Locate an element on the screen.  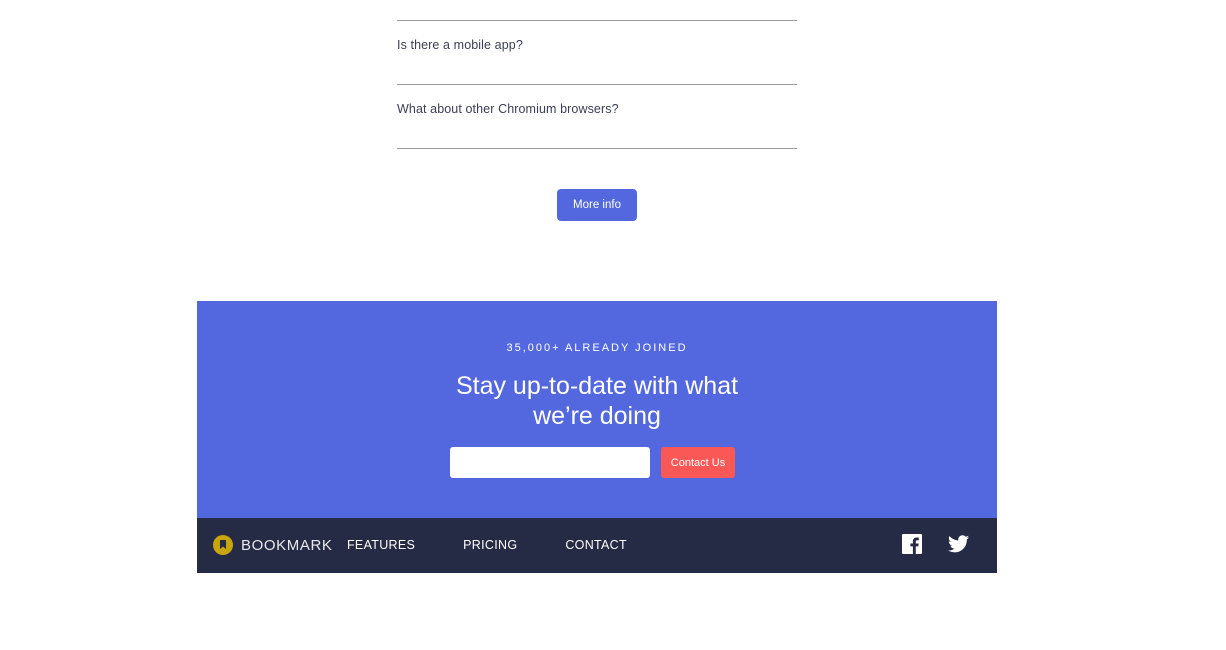
faq-question: Is there a mobile app? is located at coordinates (460, 45).